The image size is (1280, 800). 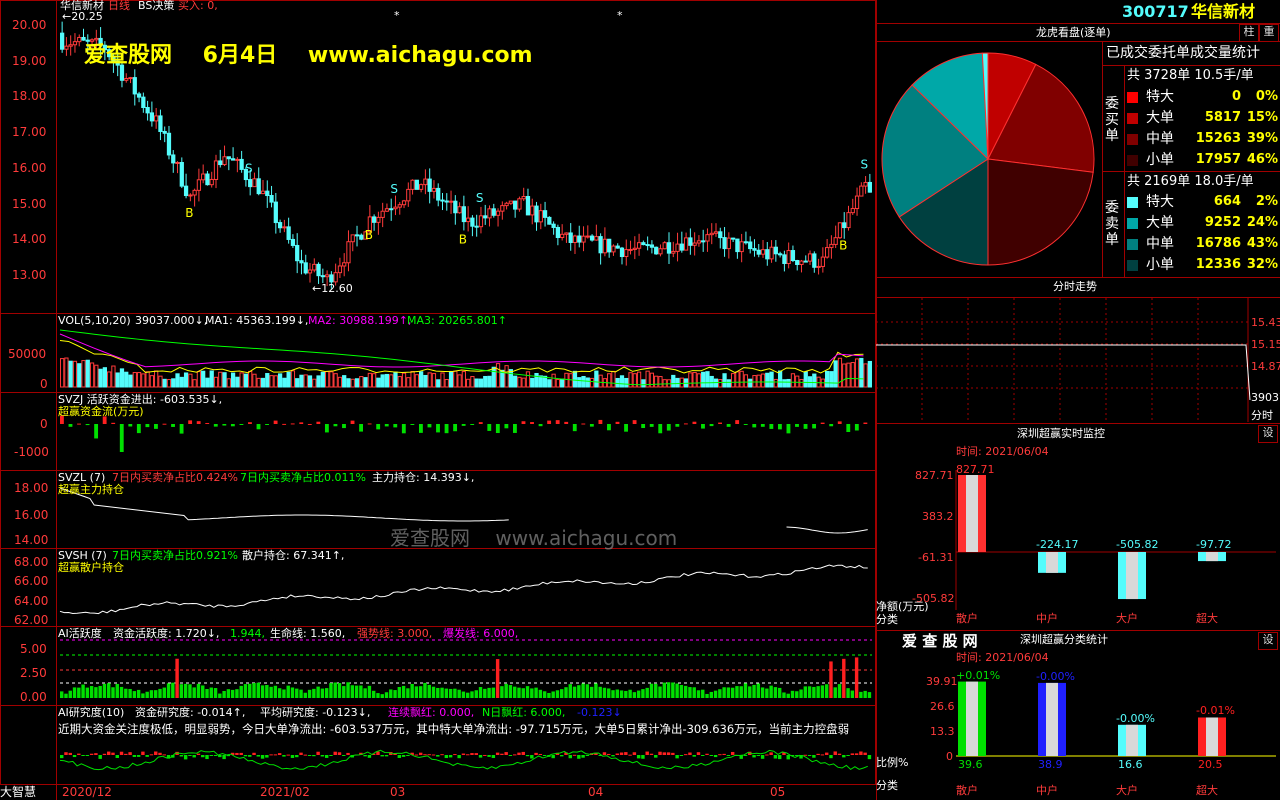 What do you see at coordinates (1047, 618) in the screenshot?
I see `realtime-category: 中户` at bounding box center [1047, 618].